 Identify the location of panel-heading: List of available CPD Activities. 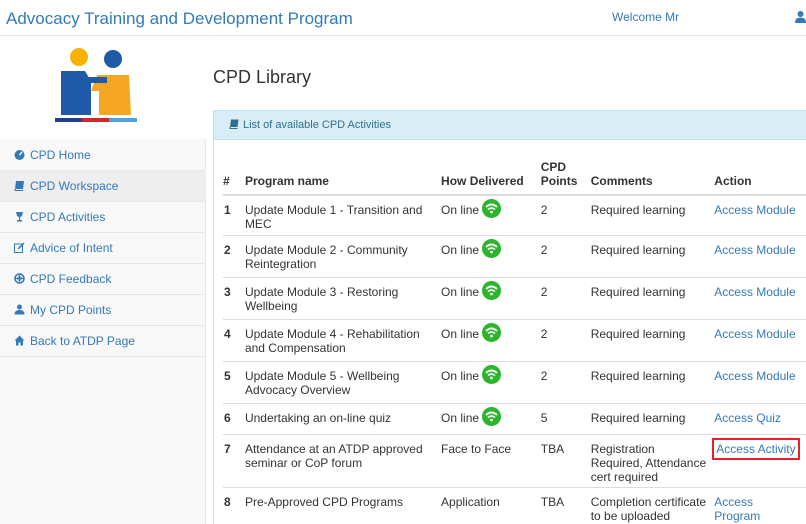
(510, 125).